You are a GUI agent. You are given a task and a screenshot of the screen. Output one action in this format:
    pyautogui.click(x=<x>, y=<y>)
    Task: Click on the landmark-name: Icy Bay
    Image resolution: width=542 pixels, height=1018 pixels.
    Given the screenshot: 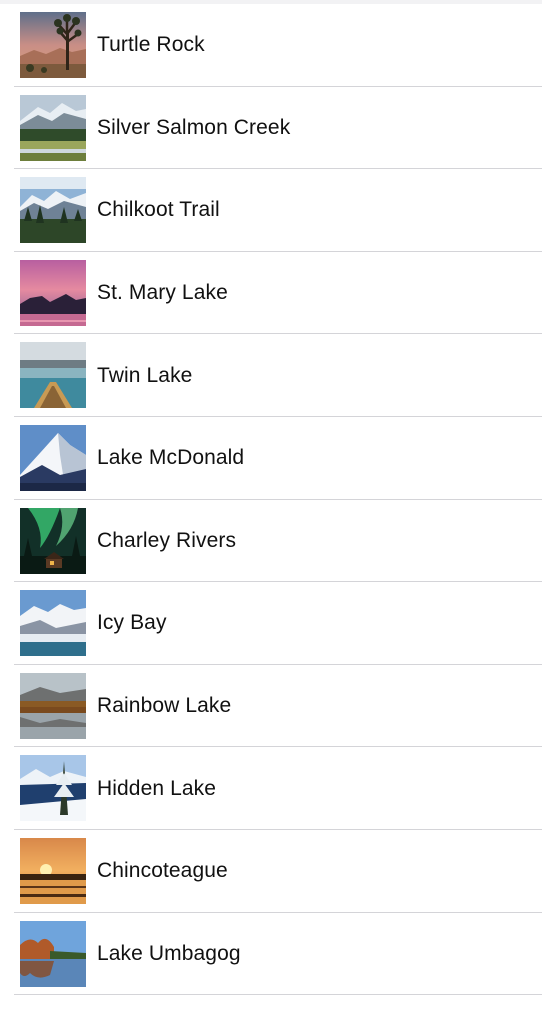 What is the action you would take?
    pyautogui.click(x=132, y=623)
    